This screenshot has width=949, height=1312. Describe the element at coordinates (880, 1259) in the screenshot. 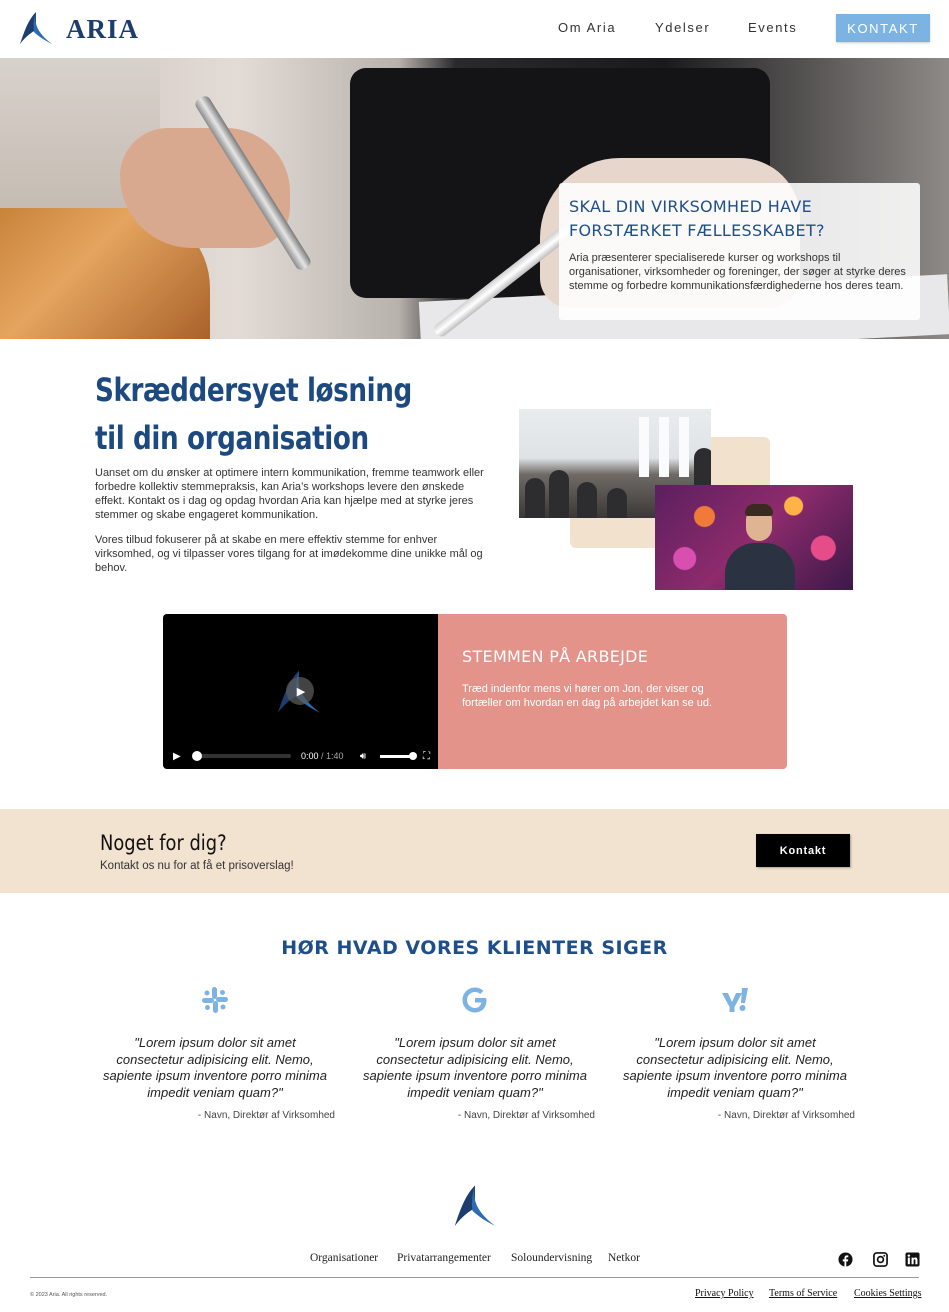

I see `instagram-icon` at that location.